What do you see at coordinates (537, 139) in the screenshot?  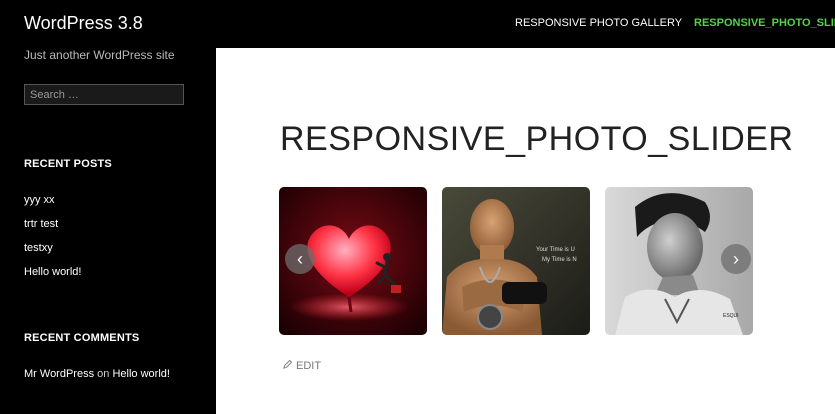 I see `page-title: RESPONSIVE_PHOTO_SLIDER` at bounding box center [537, 139].